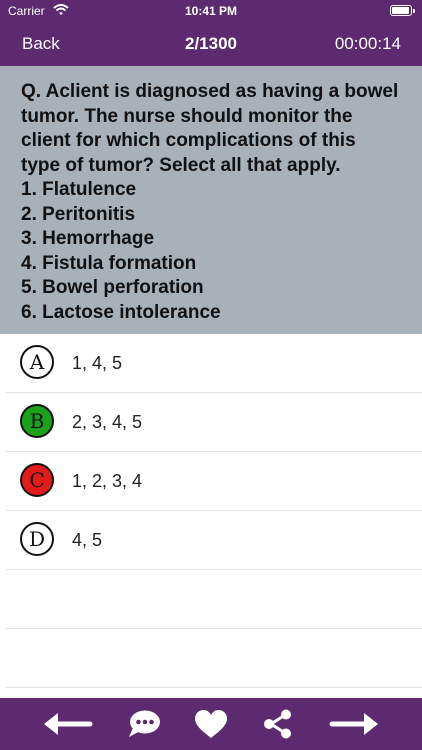  What do you see at coordinates (37, 362) in the screenshot?
I see `answer-badge-a: A` at bounding box center [37, 362].